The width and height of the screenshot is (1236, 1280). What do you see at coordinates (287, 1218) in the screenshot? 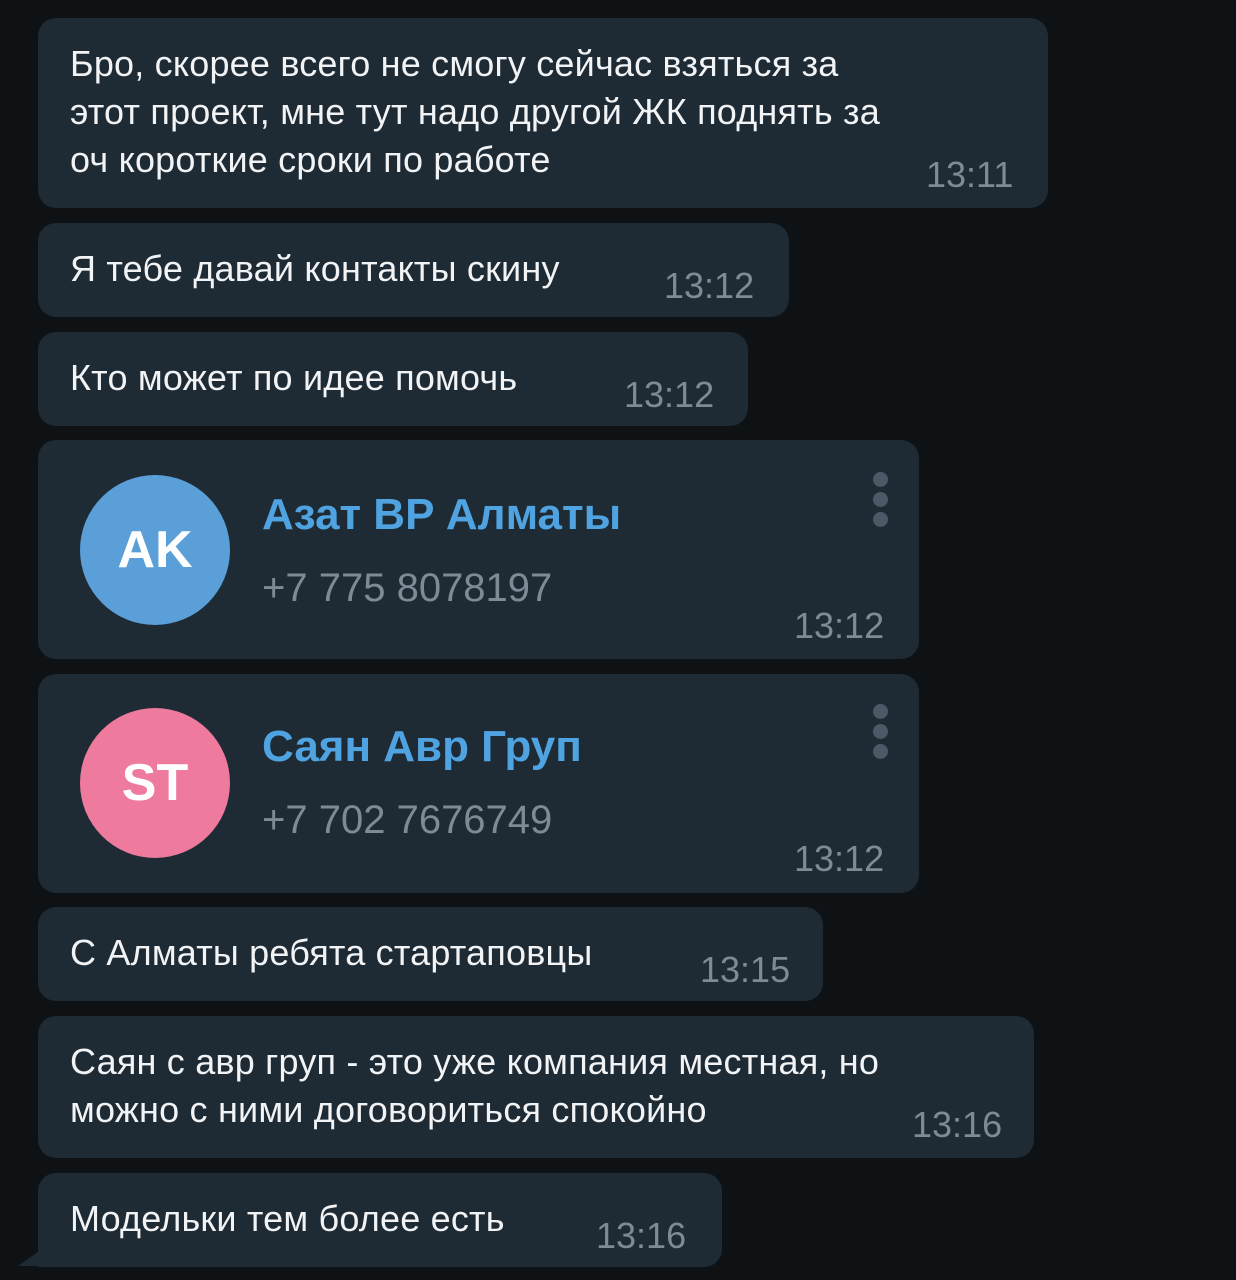
I see `message-text: Модельки тем более есть` at bounding box center [287, 1218].